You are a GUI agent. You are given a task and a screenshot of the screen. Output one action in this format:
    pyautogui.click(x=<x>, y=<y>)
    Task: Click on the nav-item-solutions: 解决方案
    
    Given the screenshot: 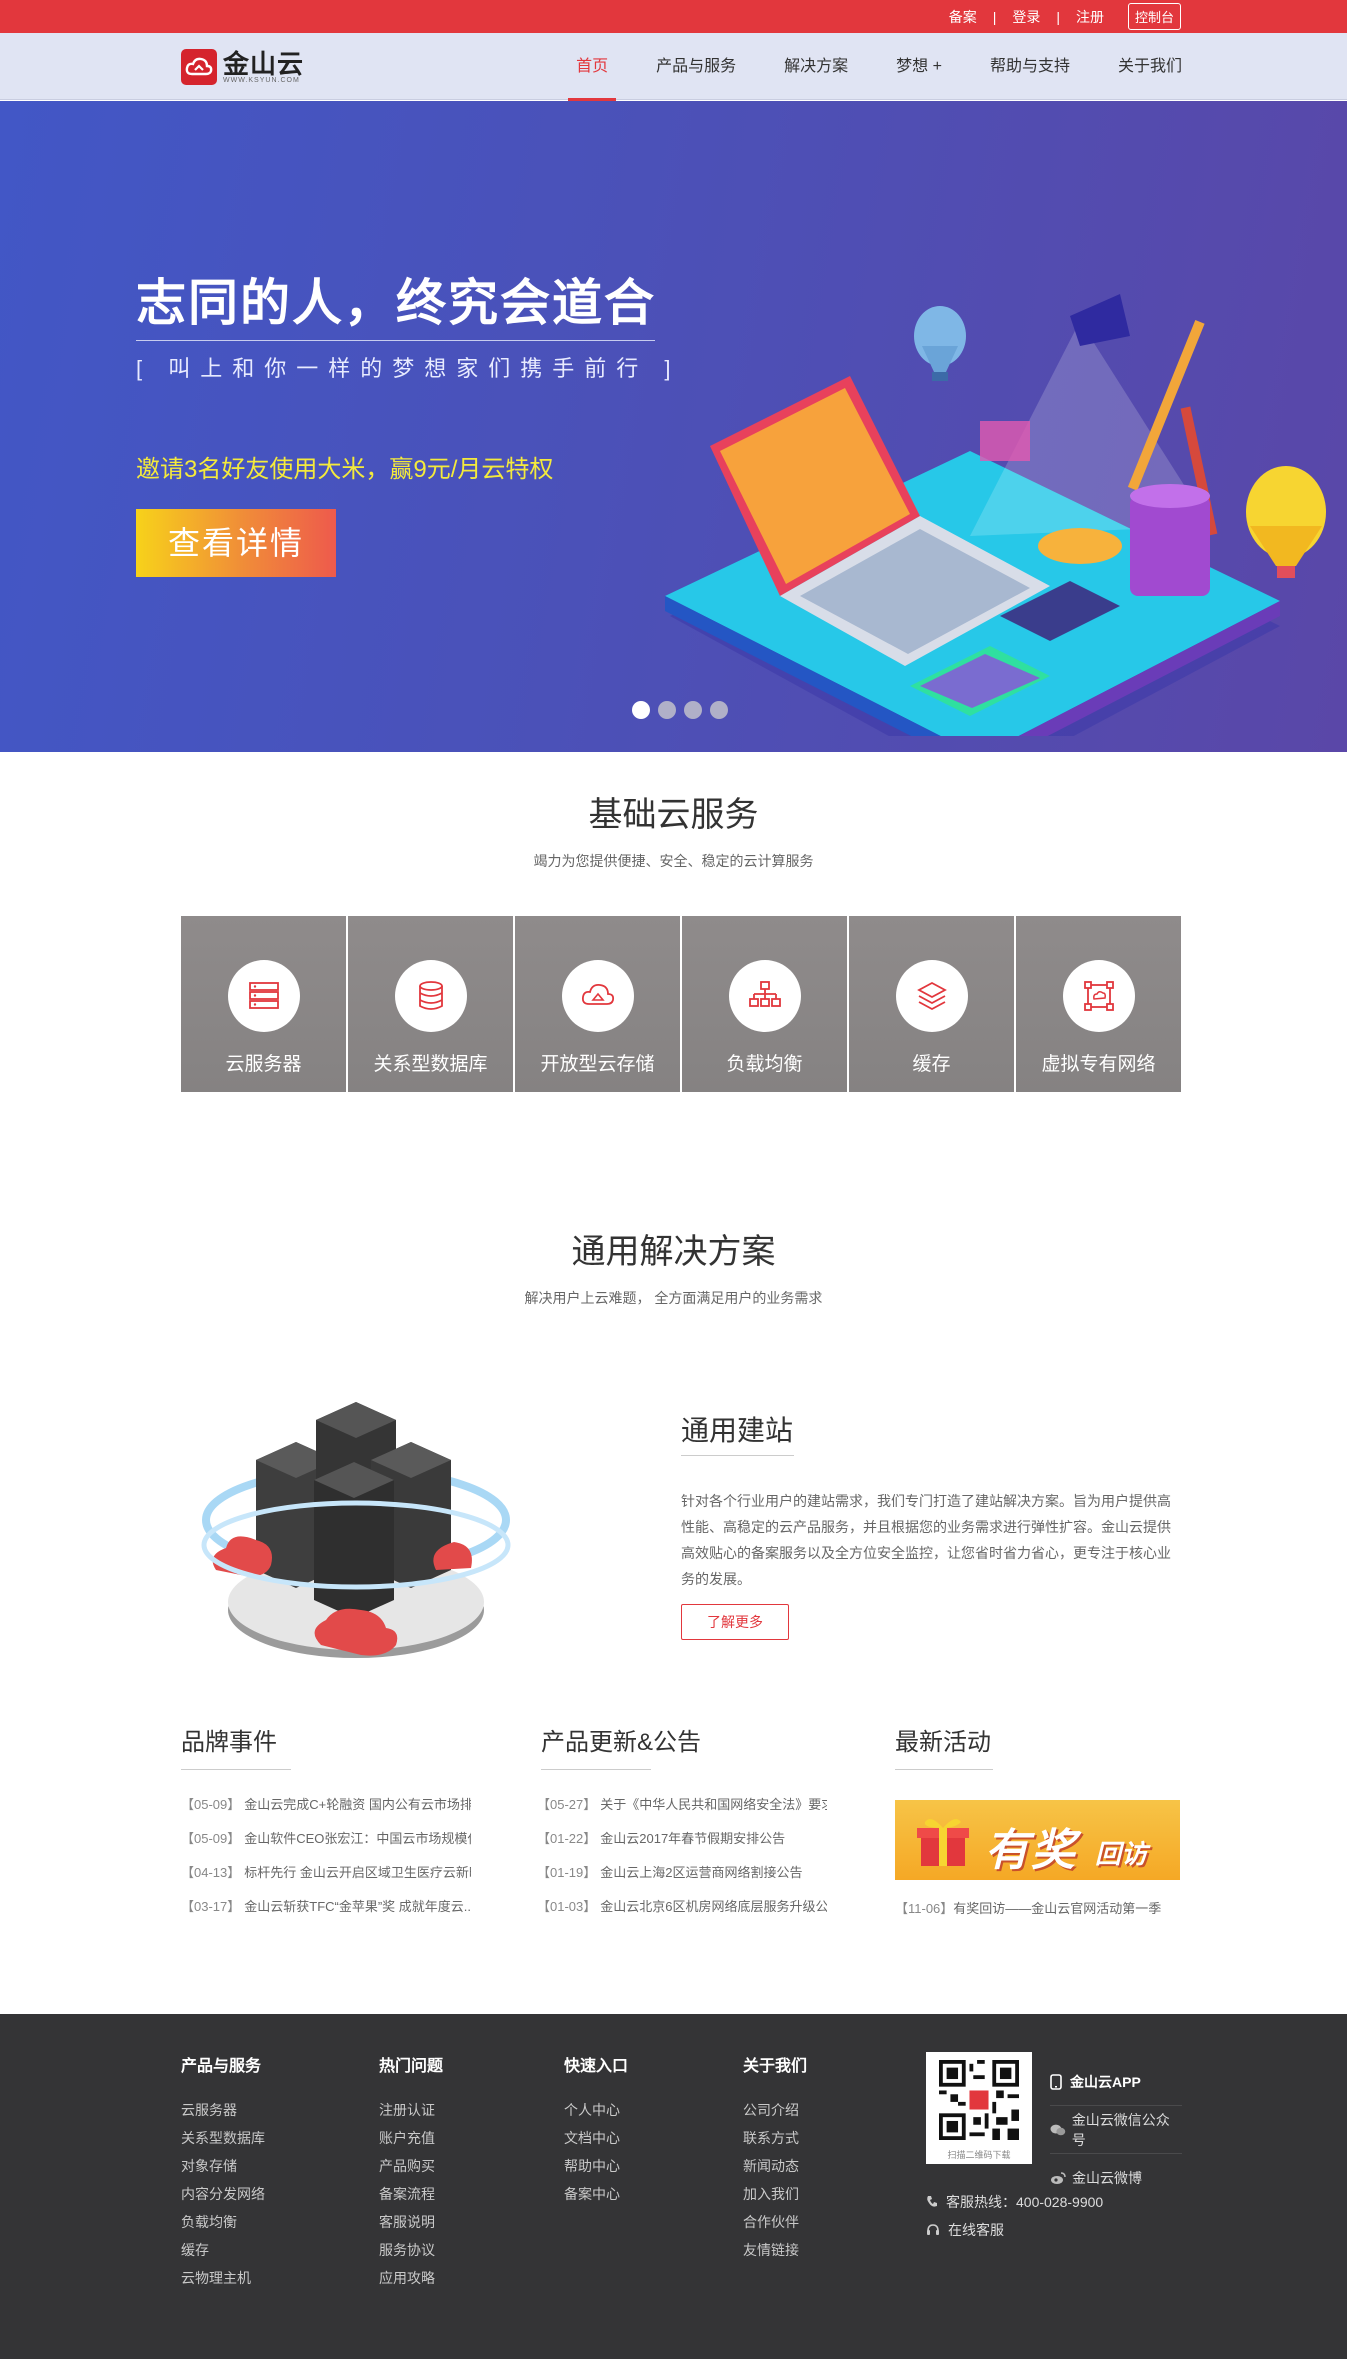 What is the action you would take?
    pyautogui.click(x=816, y=66)
    